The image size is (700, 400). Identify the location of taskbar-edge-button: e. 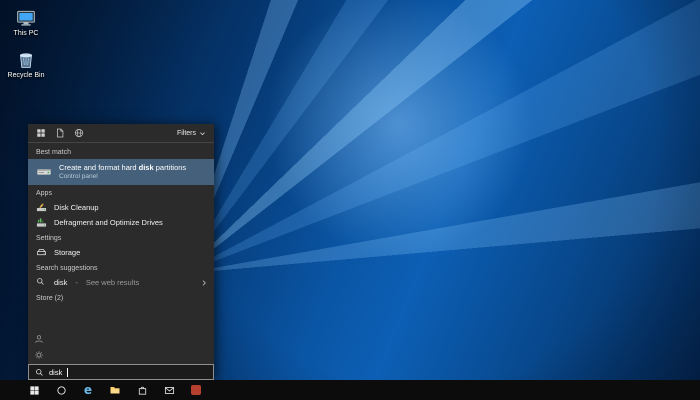
(88, 390).